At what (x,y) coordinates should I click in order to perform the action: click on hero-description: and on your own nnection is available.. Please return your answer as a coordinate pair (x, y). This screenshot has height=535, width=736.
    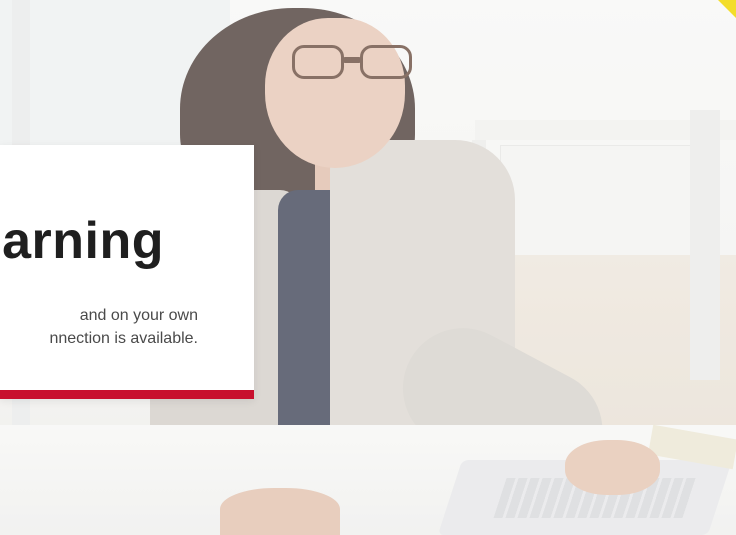
    Looking at the image, I should click on (123, 327).